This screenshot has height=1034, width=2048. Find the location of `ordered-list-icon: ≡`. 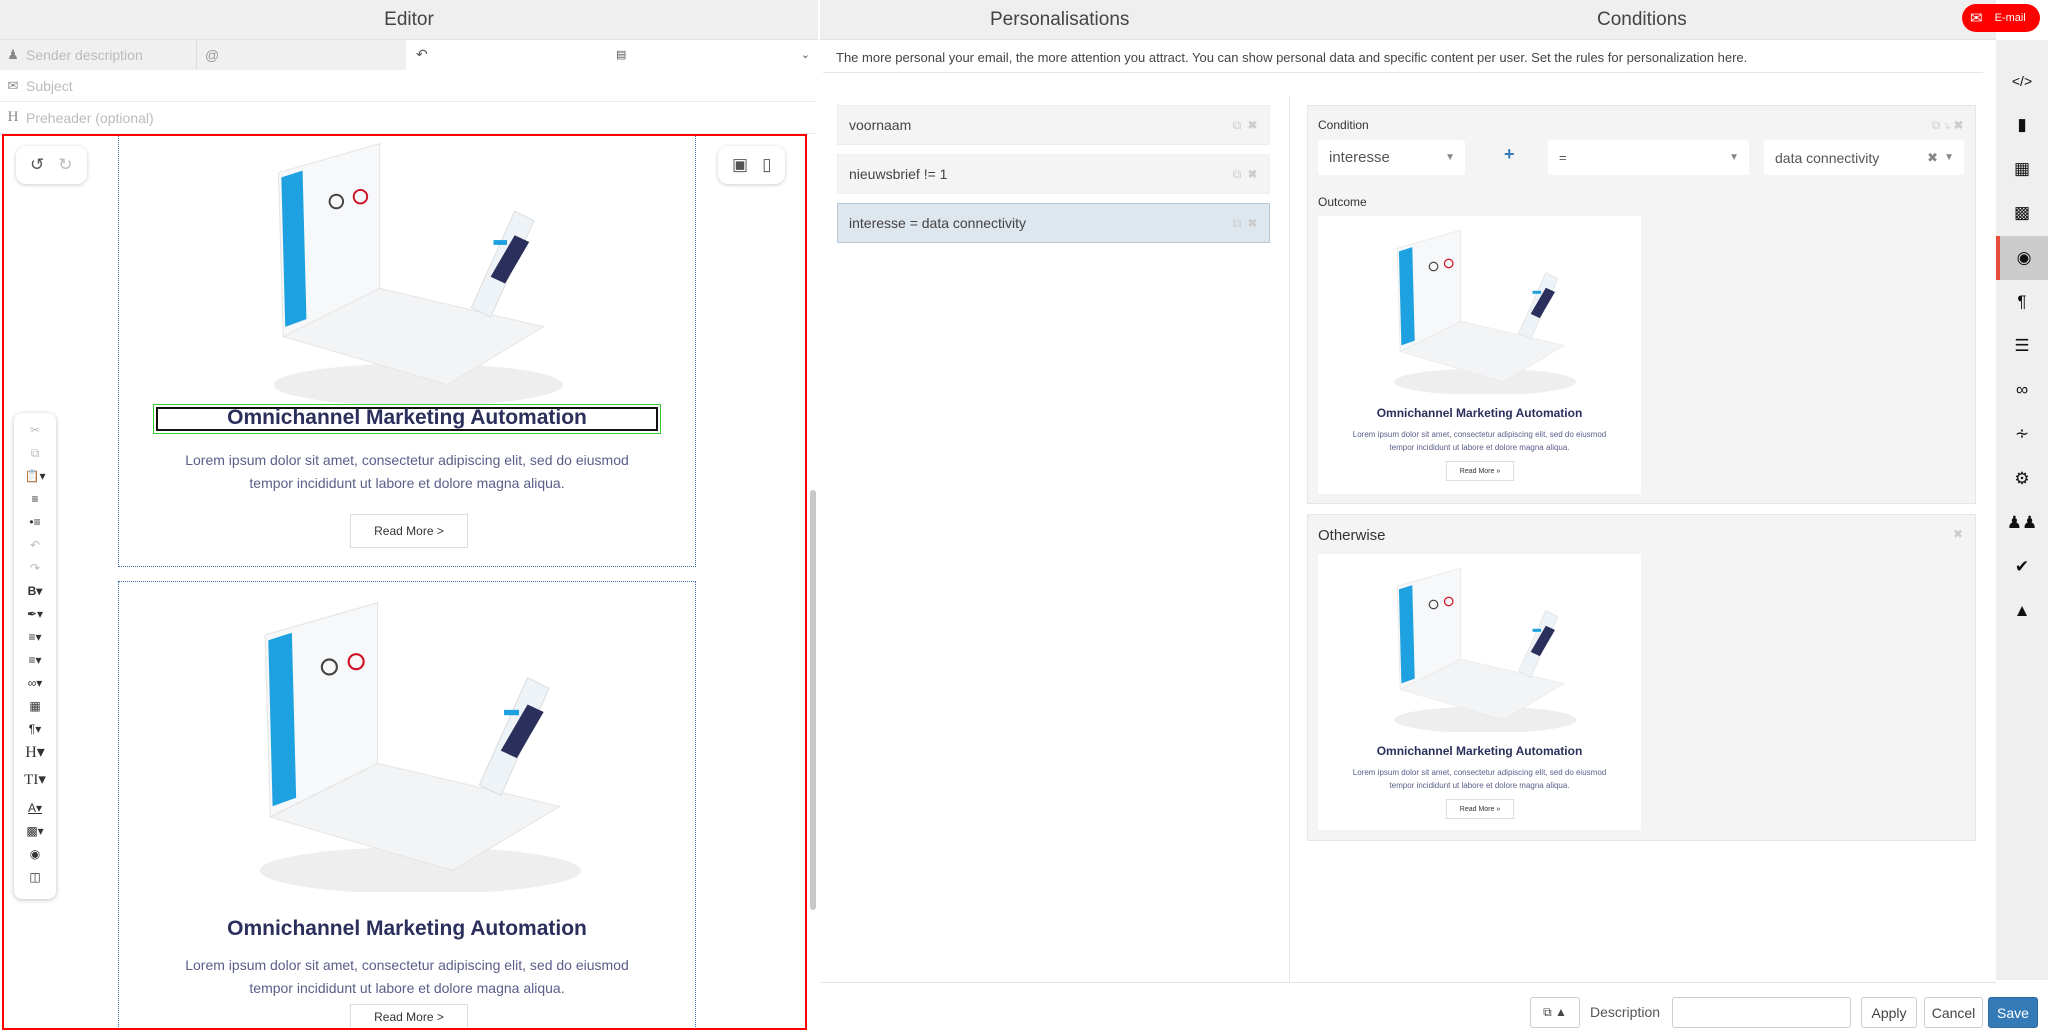

ordered-list-icon: ≡ is located at coordinates (34, 499).